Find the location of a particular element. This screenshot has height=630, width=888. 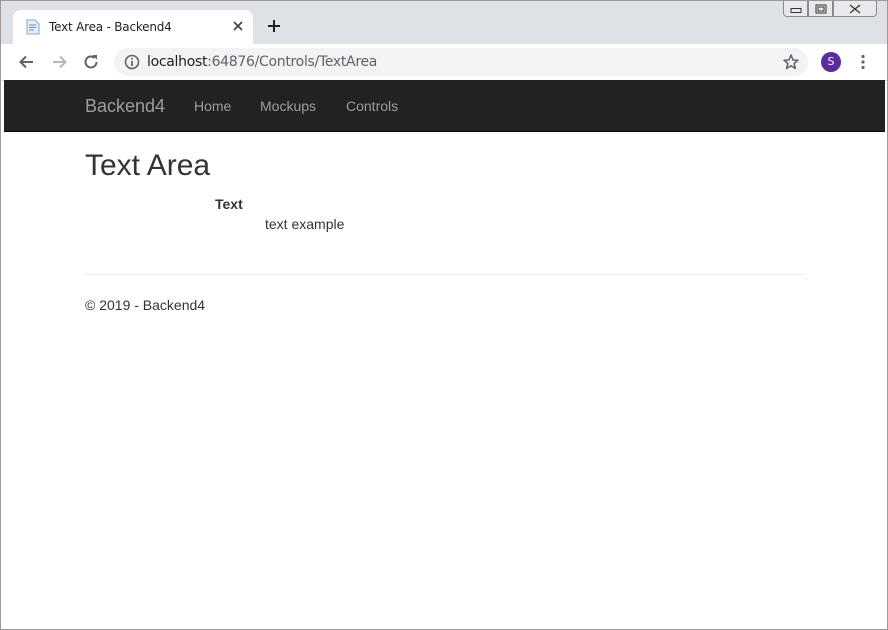

kebab-menu-icon is located at coordinates (863, 62).